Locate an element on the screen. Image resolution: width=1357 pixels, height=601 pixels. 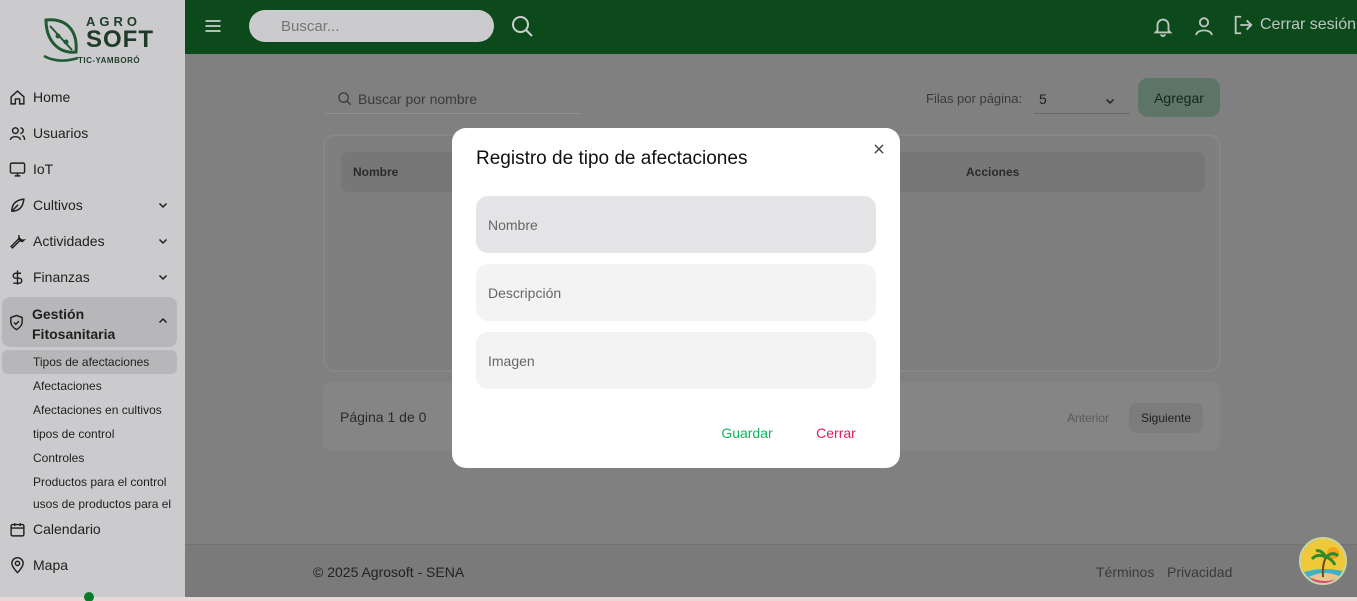
cancel-button: Cerrar is located at coordinates (836, 433).